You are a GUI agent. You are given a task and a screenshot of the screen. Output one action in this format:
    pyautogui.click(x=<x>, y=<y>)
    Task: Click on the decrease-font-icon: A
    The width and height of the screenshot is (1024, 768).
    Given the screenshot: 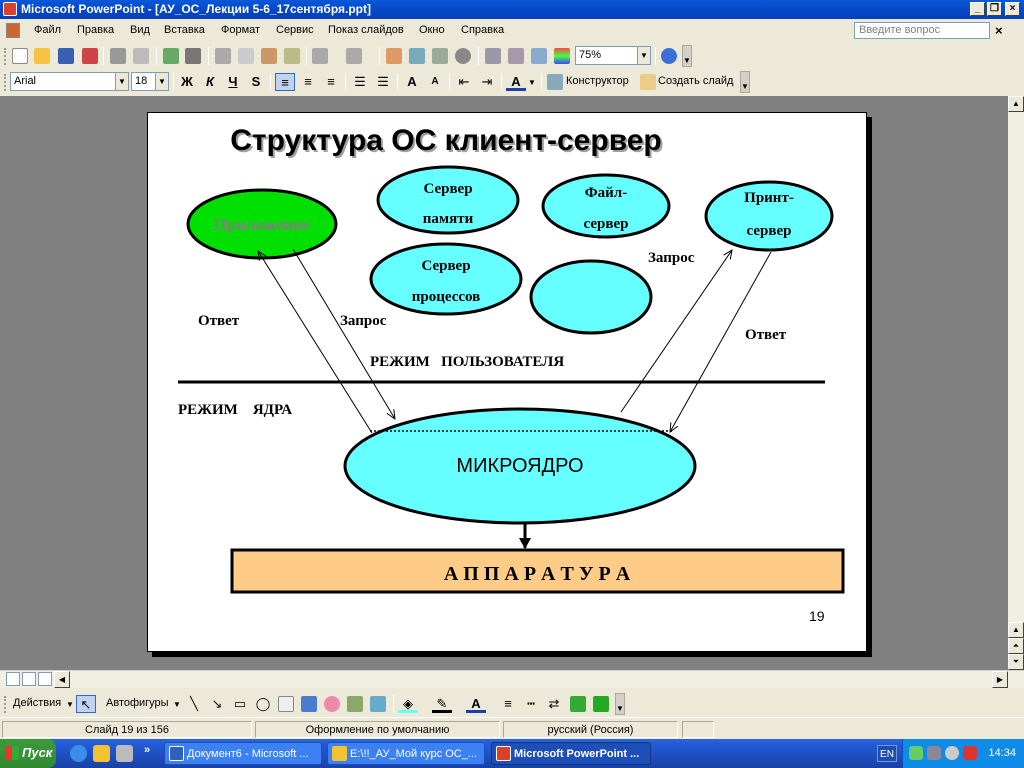 What is the action you would take?
    pyautogui.click(x=435, y=82)
    